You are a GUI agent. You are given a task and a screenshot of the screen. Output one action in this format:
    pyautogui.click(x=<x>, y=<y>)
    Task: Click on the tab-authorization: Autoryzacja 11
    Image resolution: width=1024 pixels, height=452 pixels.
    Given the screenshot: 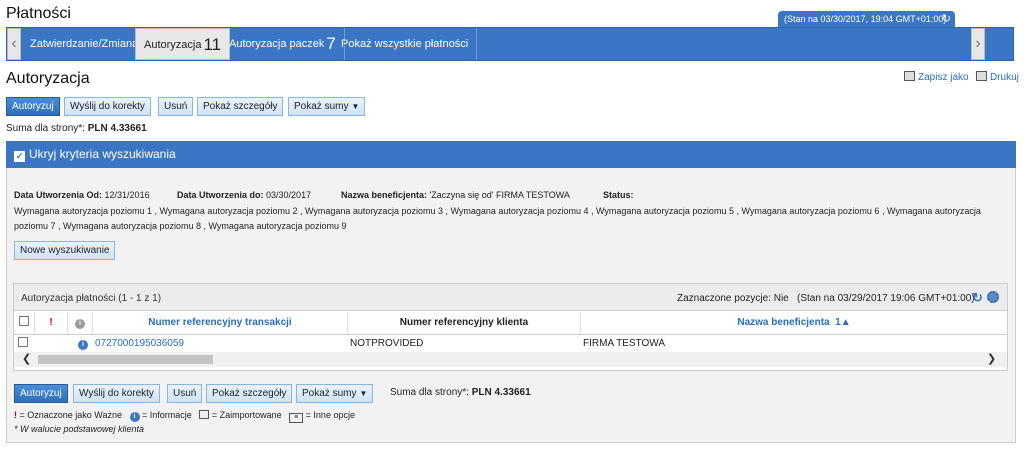 What is the action you would take?
    pyautogui.click(x=183, y=44)
    